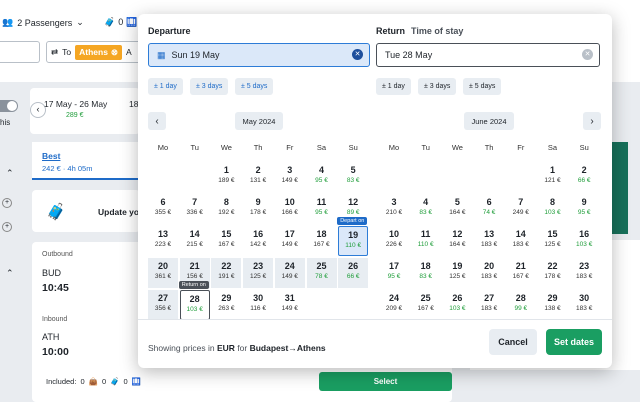 The height and width of the screenshot is (402, 640). What do you see at coordinates (195, 209) in the screenshot?
I see `calendar-day-may-7: 7 336 €` at bounding box center [195, 209].